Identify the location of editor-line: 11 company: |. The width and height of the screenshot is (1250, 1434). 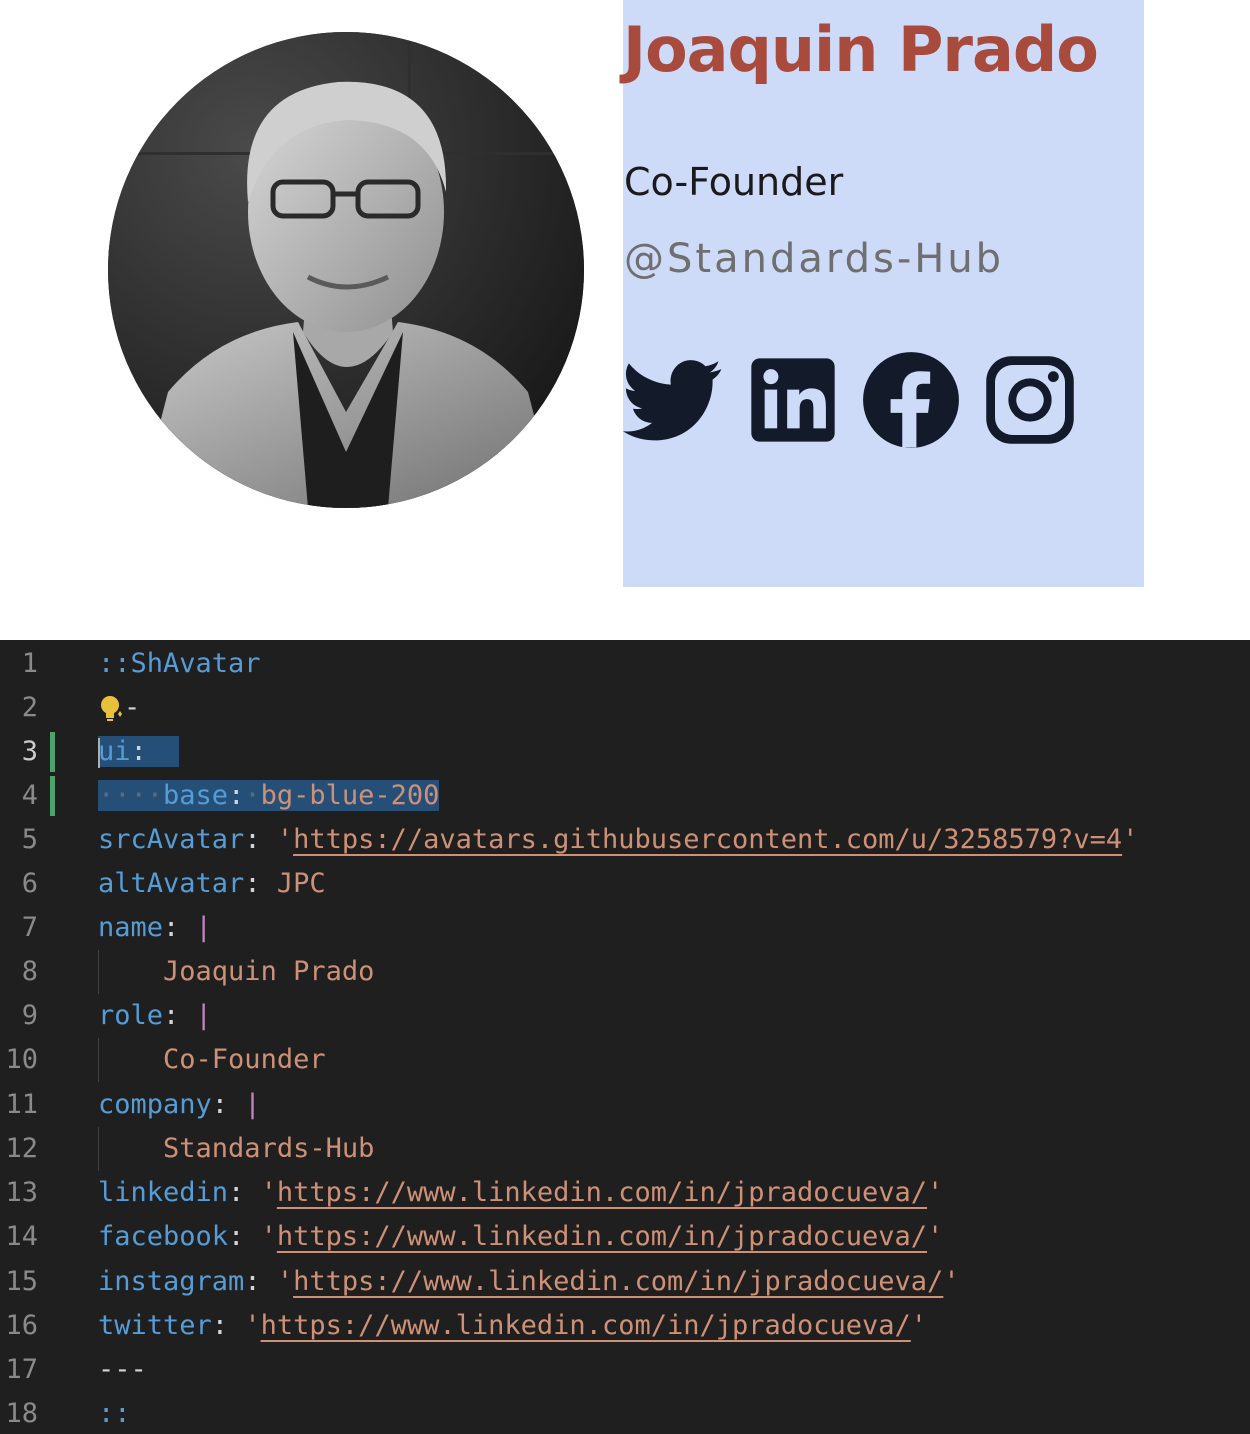
(625, 1105).